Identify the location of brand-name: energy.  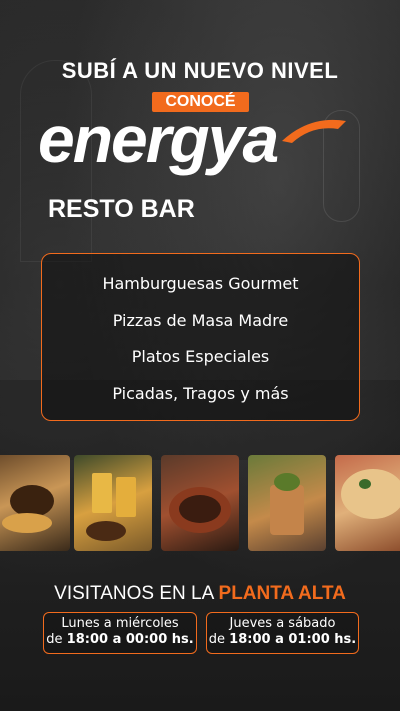
(141, 139).